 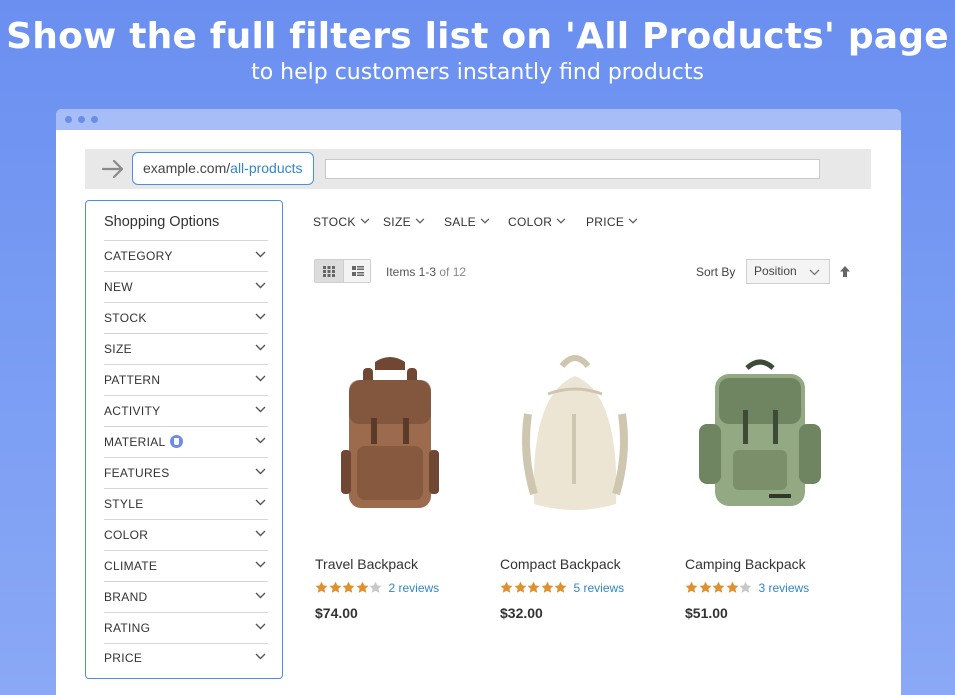 I want to click on sort-by-label: Sort By, so click(x=716, y=272).